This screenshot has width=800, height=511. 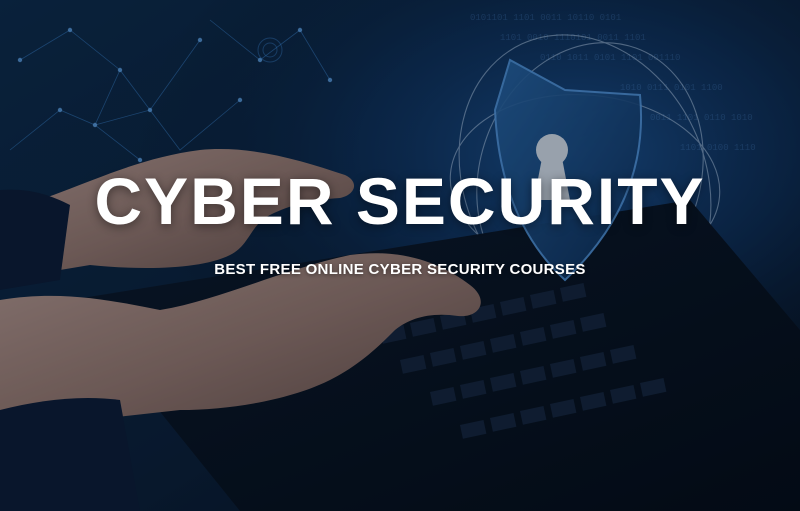 What do you see at coordinates (400, 201) in the screenshot?
I see `hero-title: CYBER SECURITY` at bounding box center [400, 201].